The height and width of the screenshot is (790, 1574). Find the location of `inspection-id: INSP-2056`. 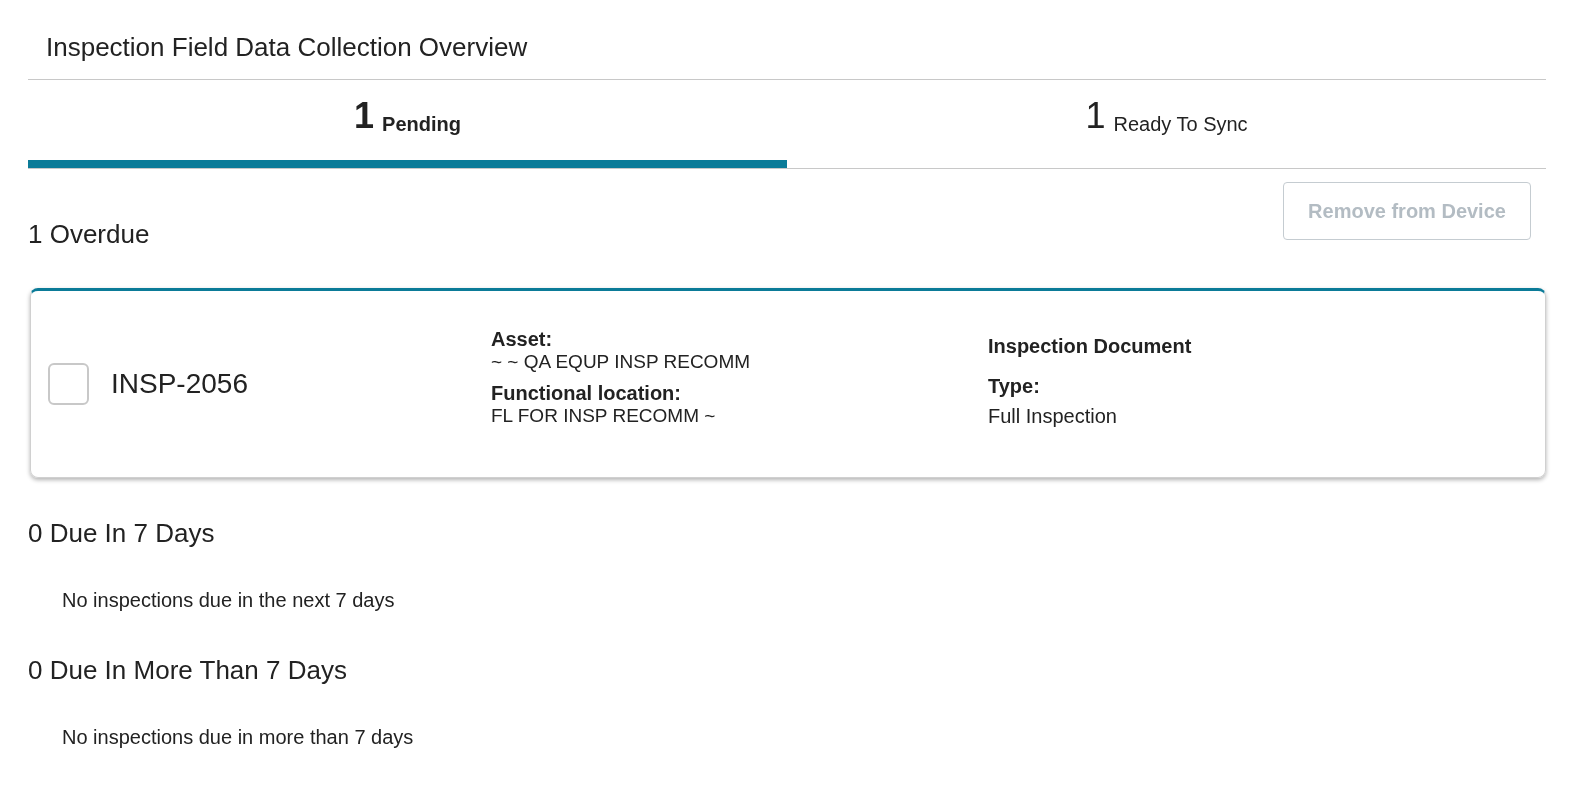

inspection-id: INSP-2056 is located at coordinates (179, 384).